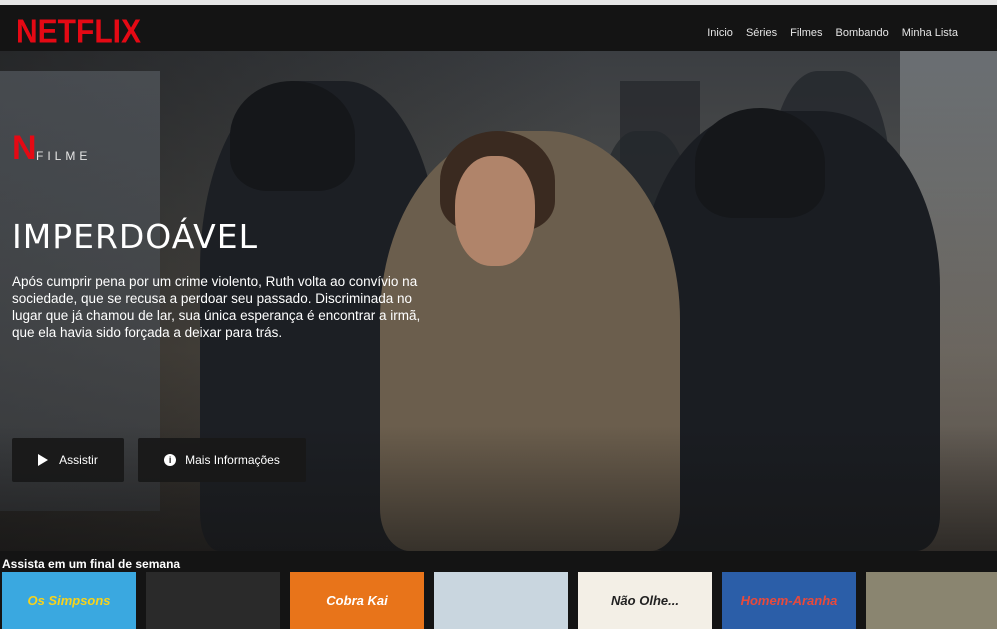 The width and height of the screenshot is (997, 629). What do you see at coordinates (43, 460) in the screenshot?
I see `play-icon` at bounding box center [43, 460].